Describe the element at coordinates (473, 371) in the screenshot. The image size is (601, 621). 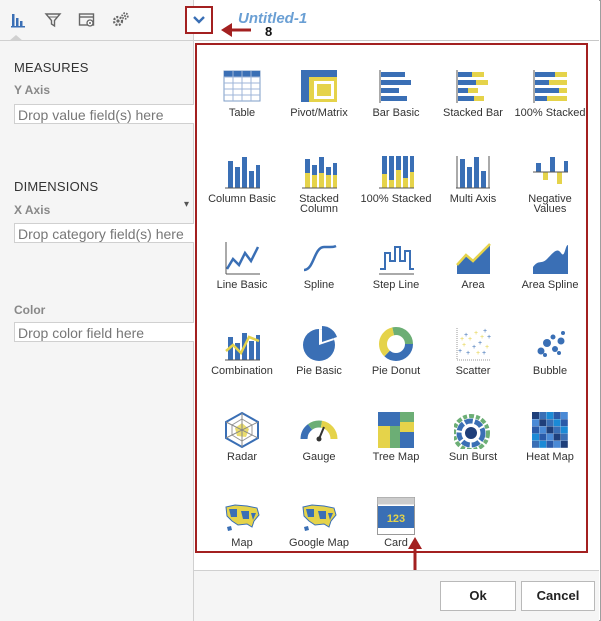
I see `chart-type-label: Scatter` at that location.